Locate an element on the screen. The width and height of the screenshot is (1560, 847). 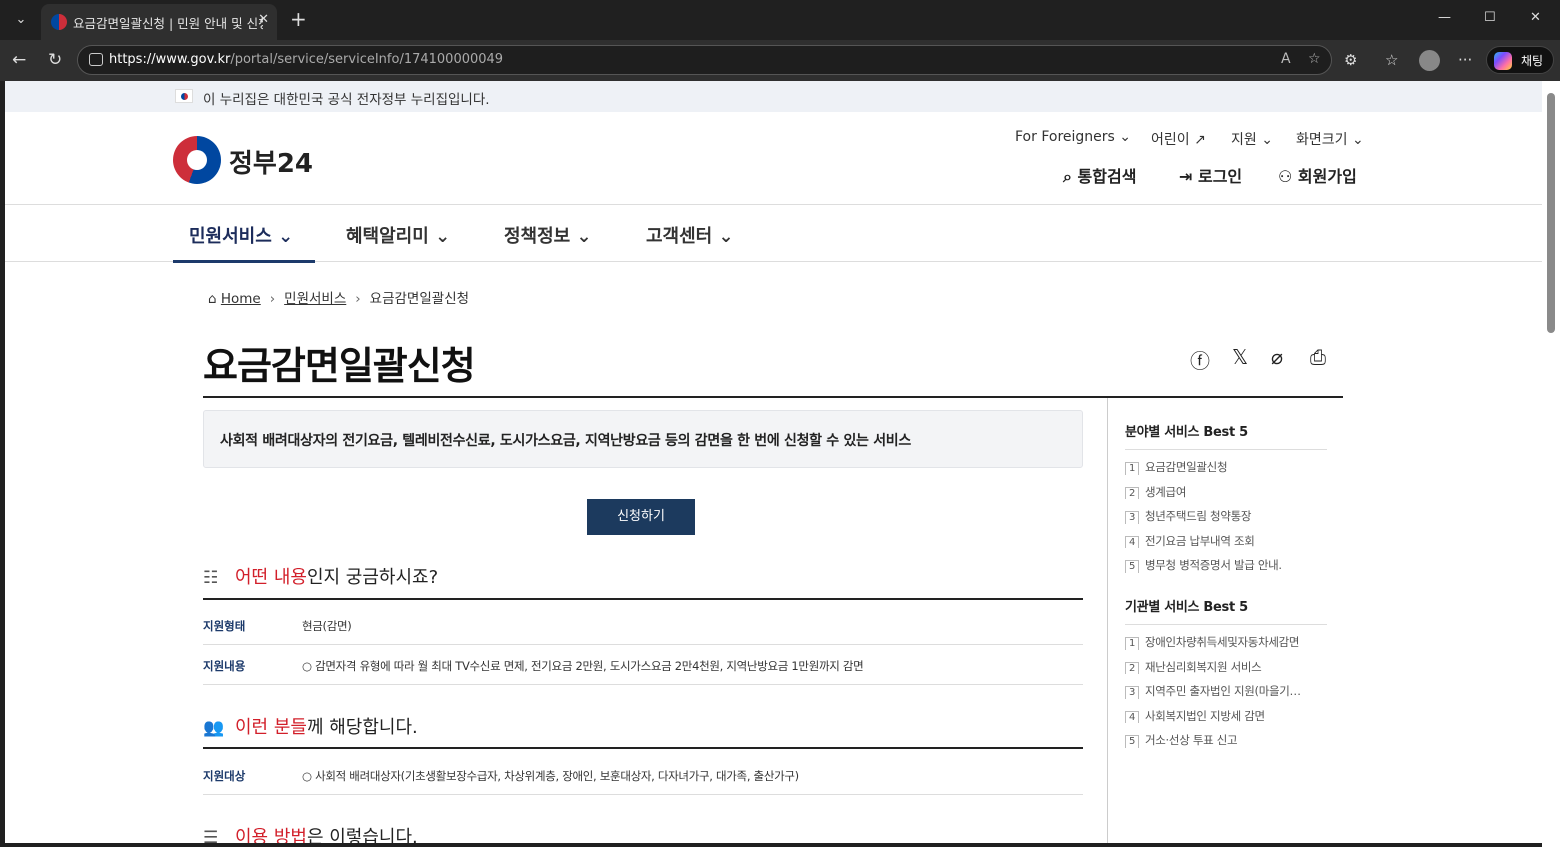
apply-button: 신청하기 is located at coordinates (641, 517).